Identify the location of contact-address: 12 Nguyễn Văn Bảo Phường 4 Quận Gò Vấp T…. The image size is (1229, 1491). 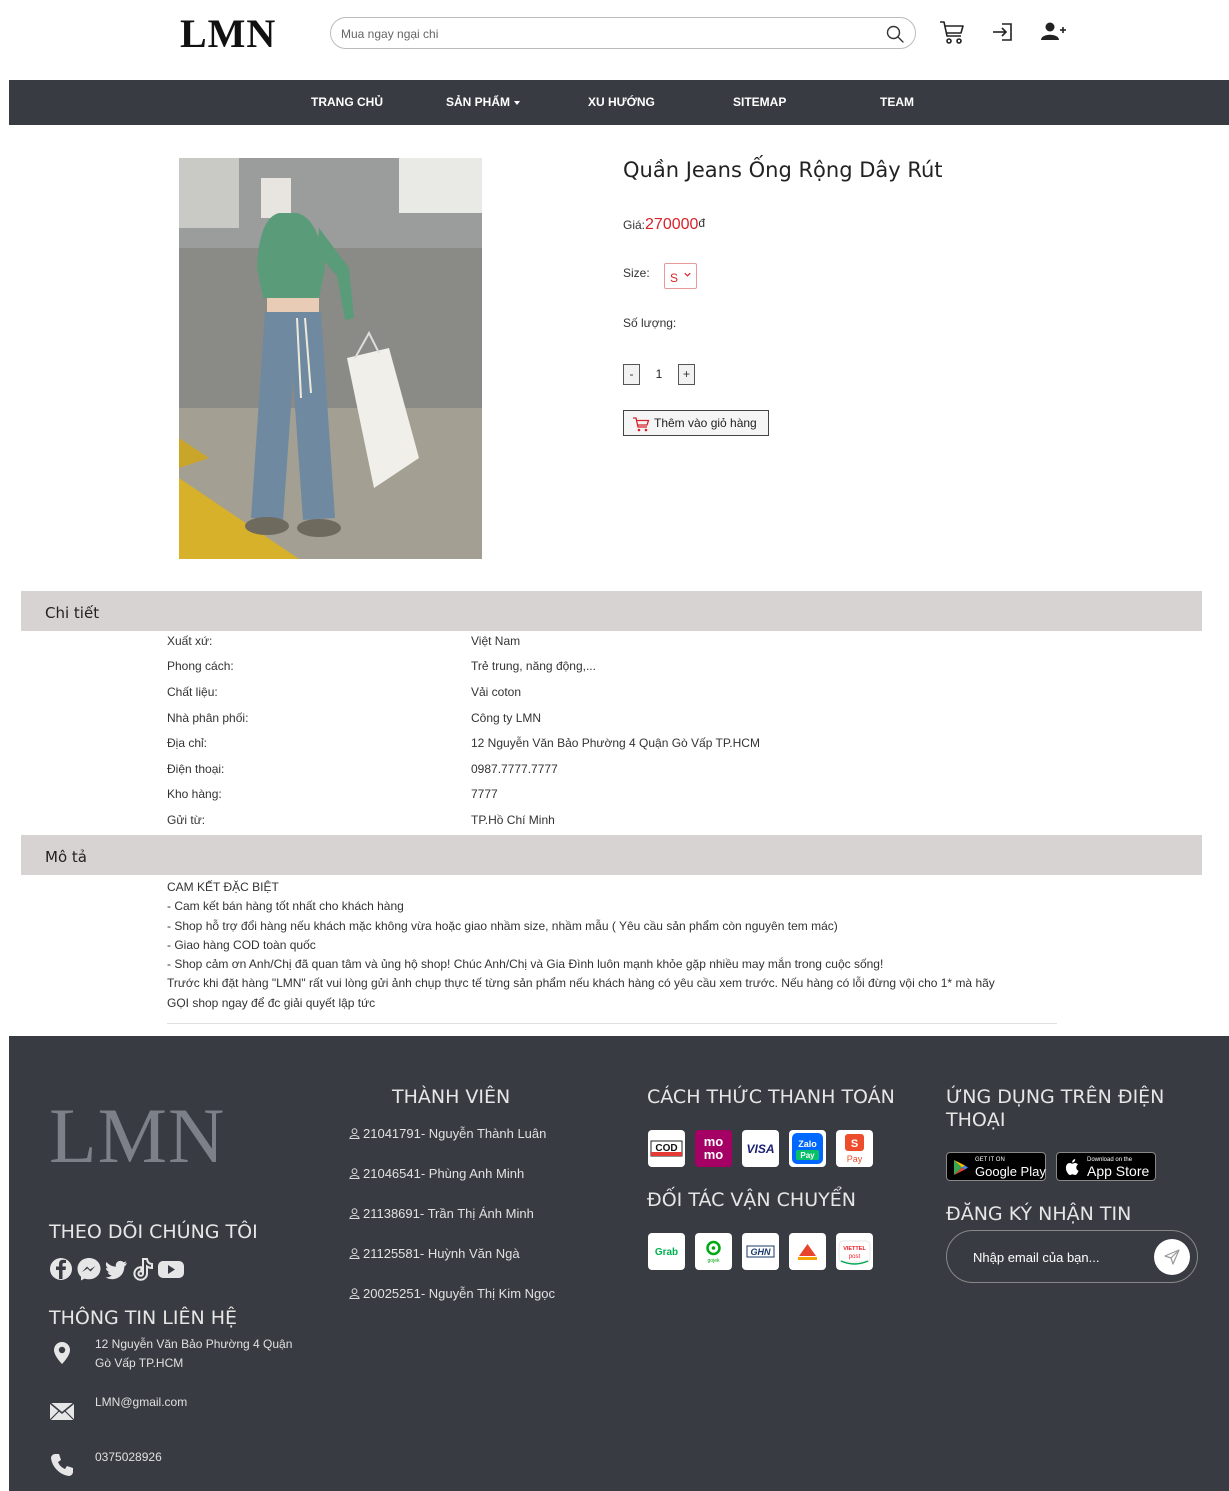
(193, 1354).